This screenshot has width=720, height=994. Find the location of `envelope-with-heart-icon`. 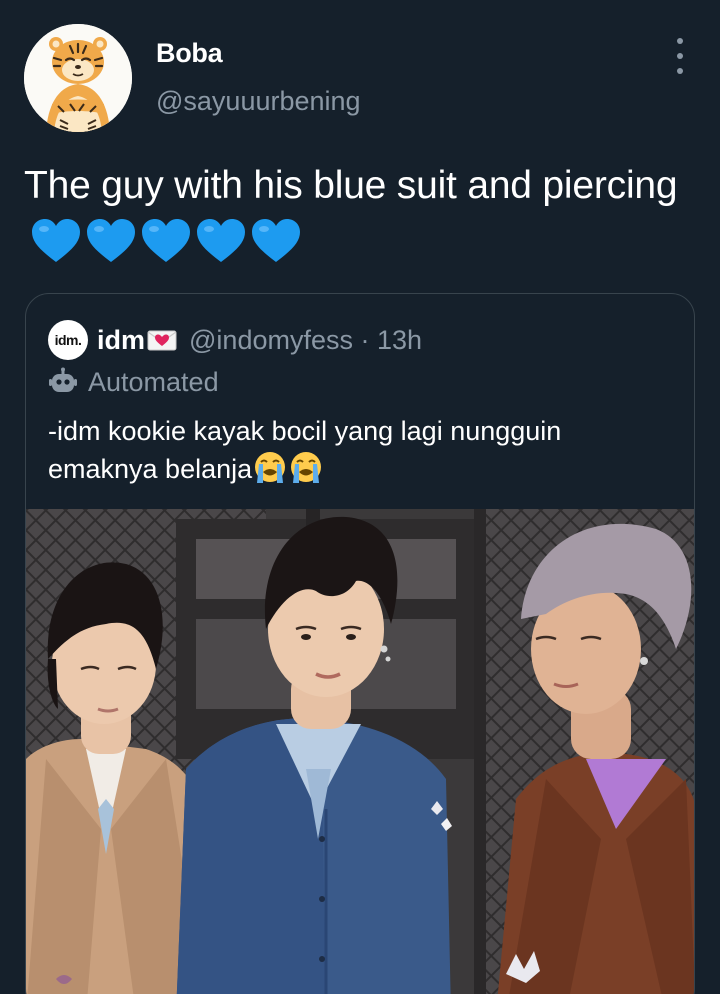

envelope-with-heart-icon is located at coordinates (162, 340).